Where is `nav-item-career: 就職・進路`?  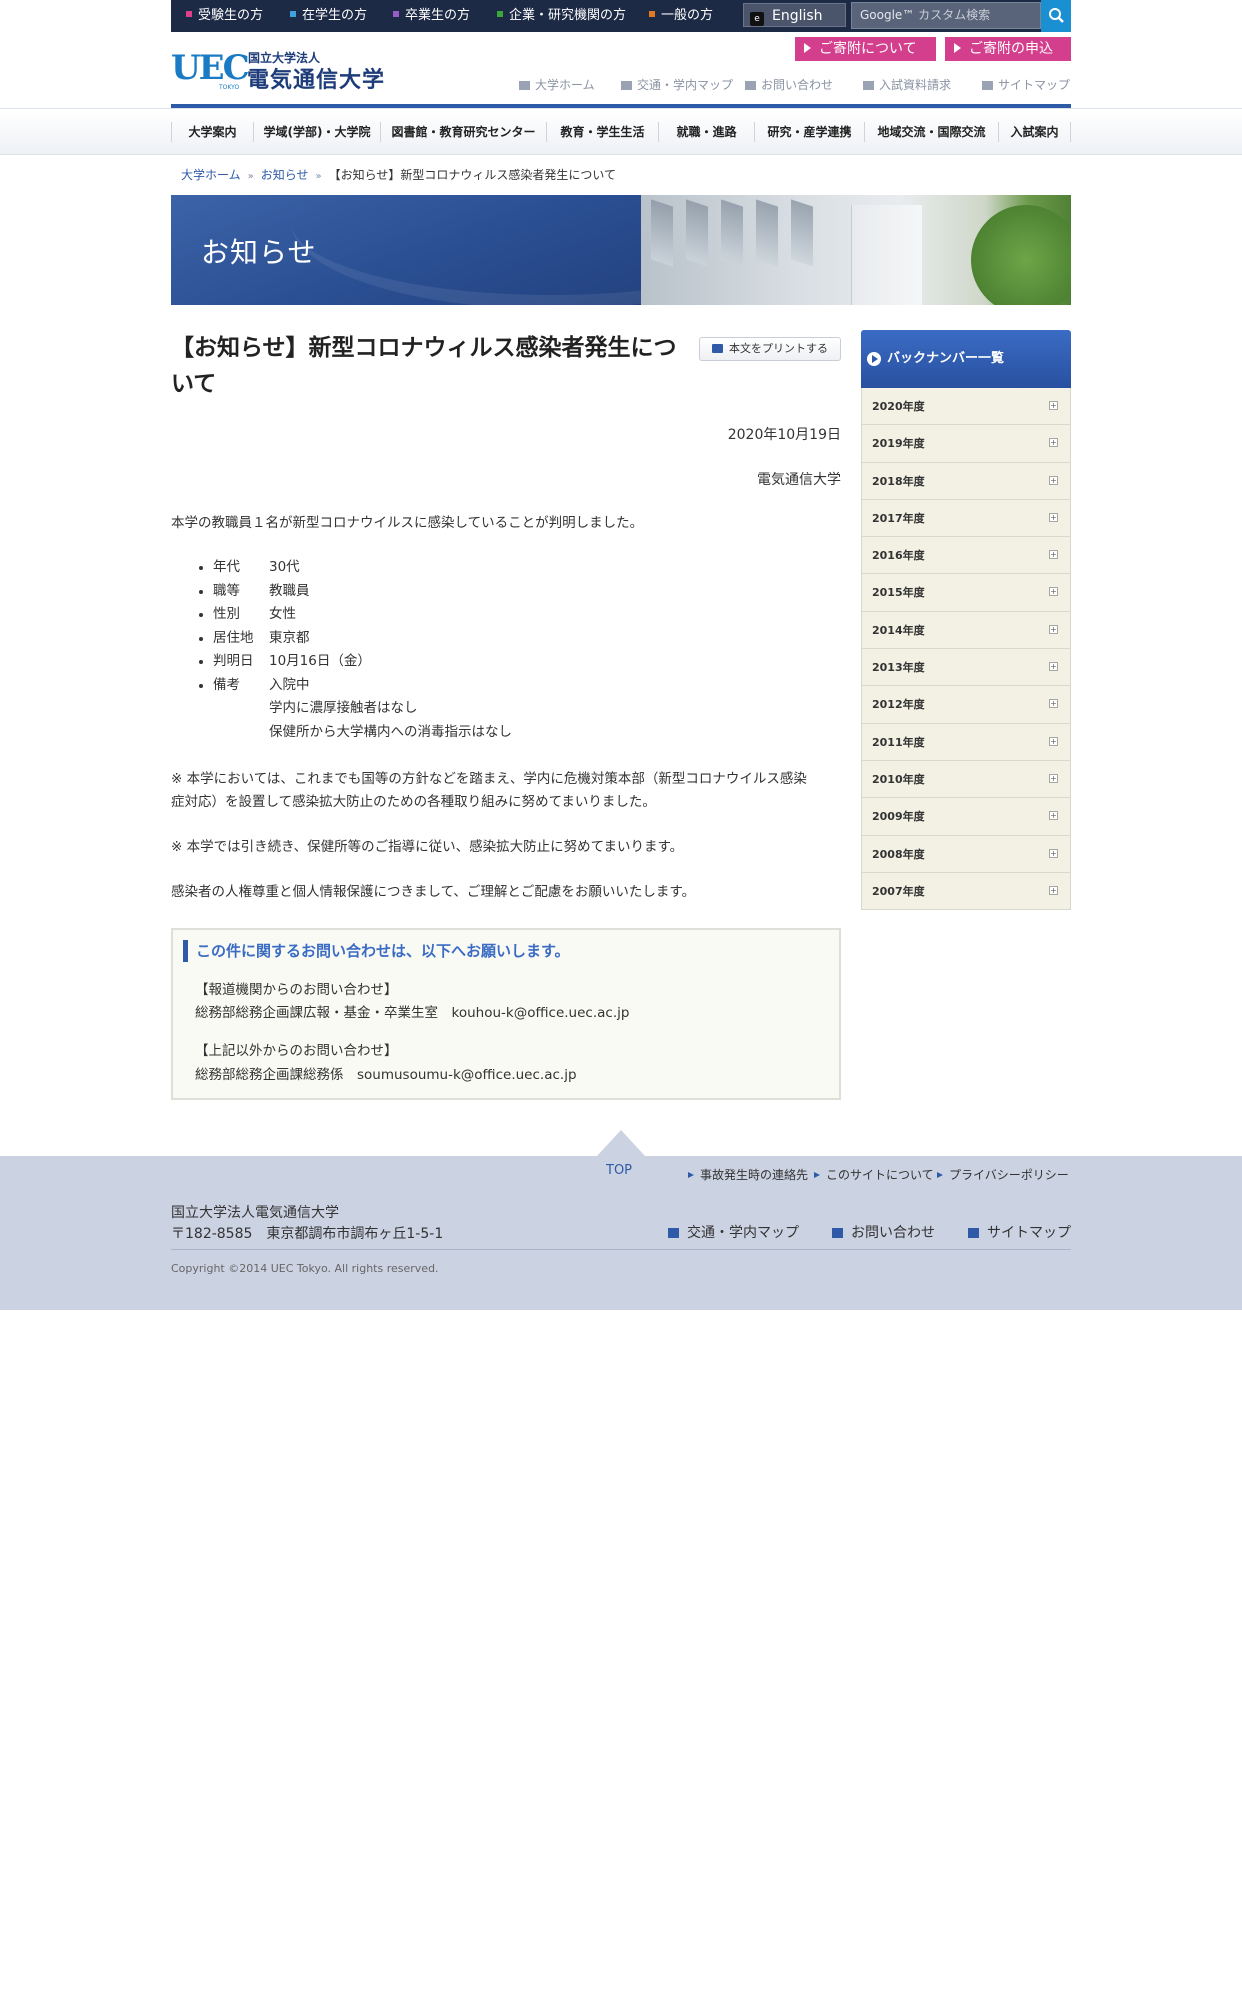 nav-item-career: 就職・進路 is located at coordinates (706, 132).